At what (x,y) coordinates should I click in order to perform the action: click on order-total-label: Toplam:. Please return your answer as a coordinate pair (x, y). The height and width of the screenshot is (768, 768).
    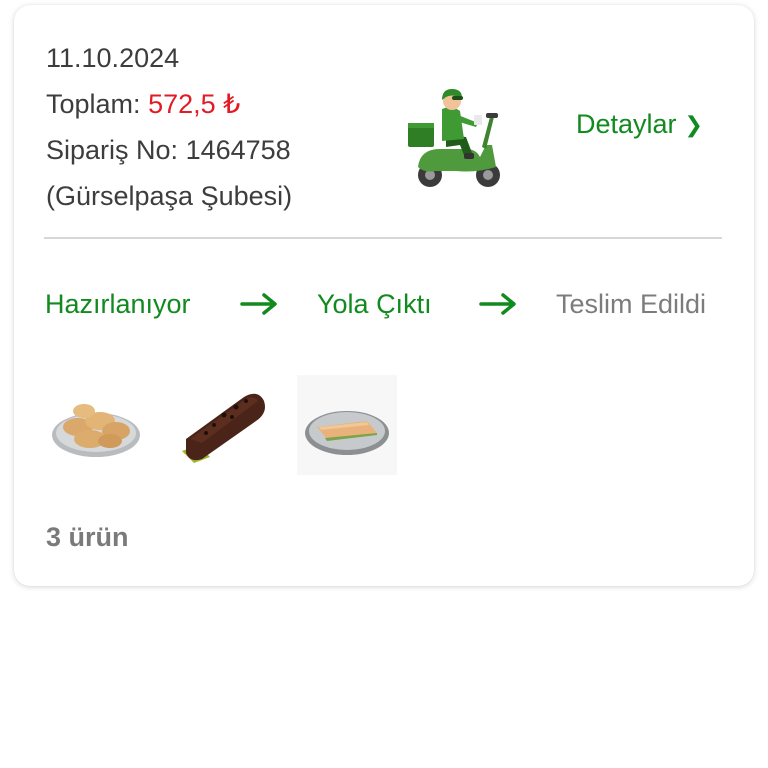
    Looking at the image, I should click on (93, 104).